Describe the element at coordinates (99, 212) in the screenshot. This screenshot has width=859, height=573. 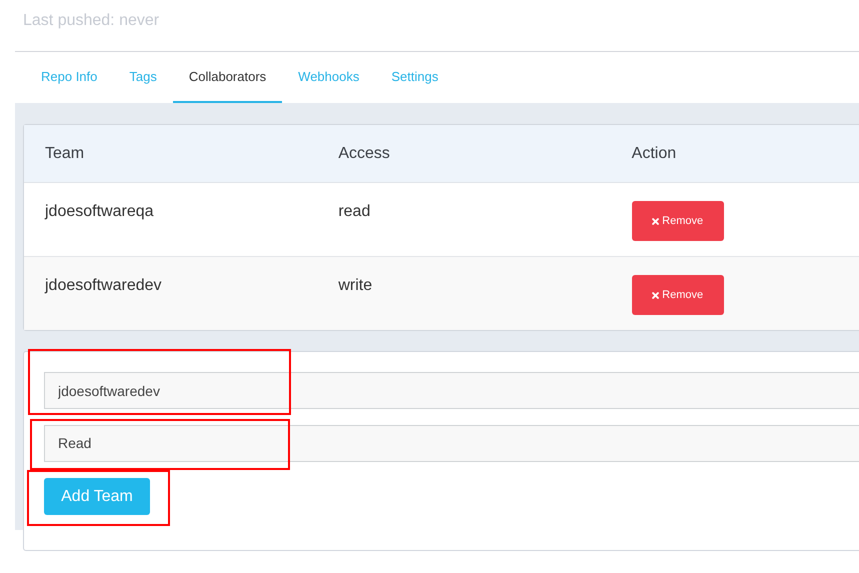
I see `table-cell-text: jdoesoftwareqa` at that location.